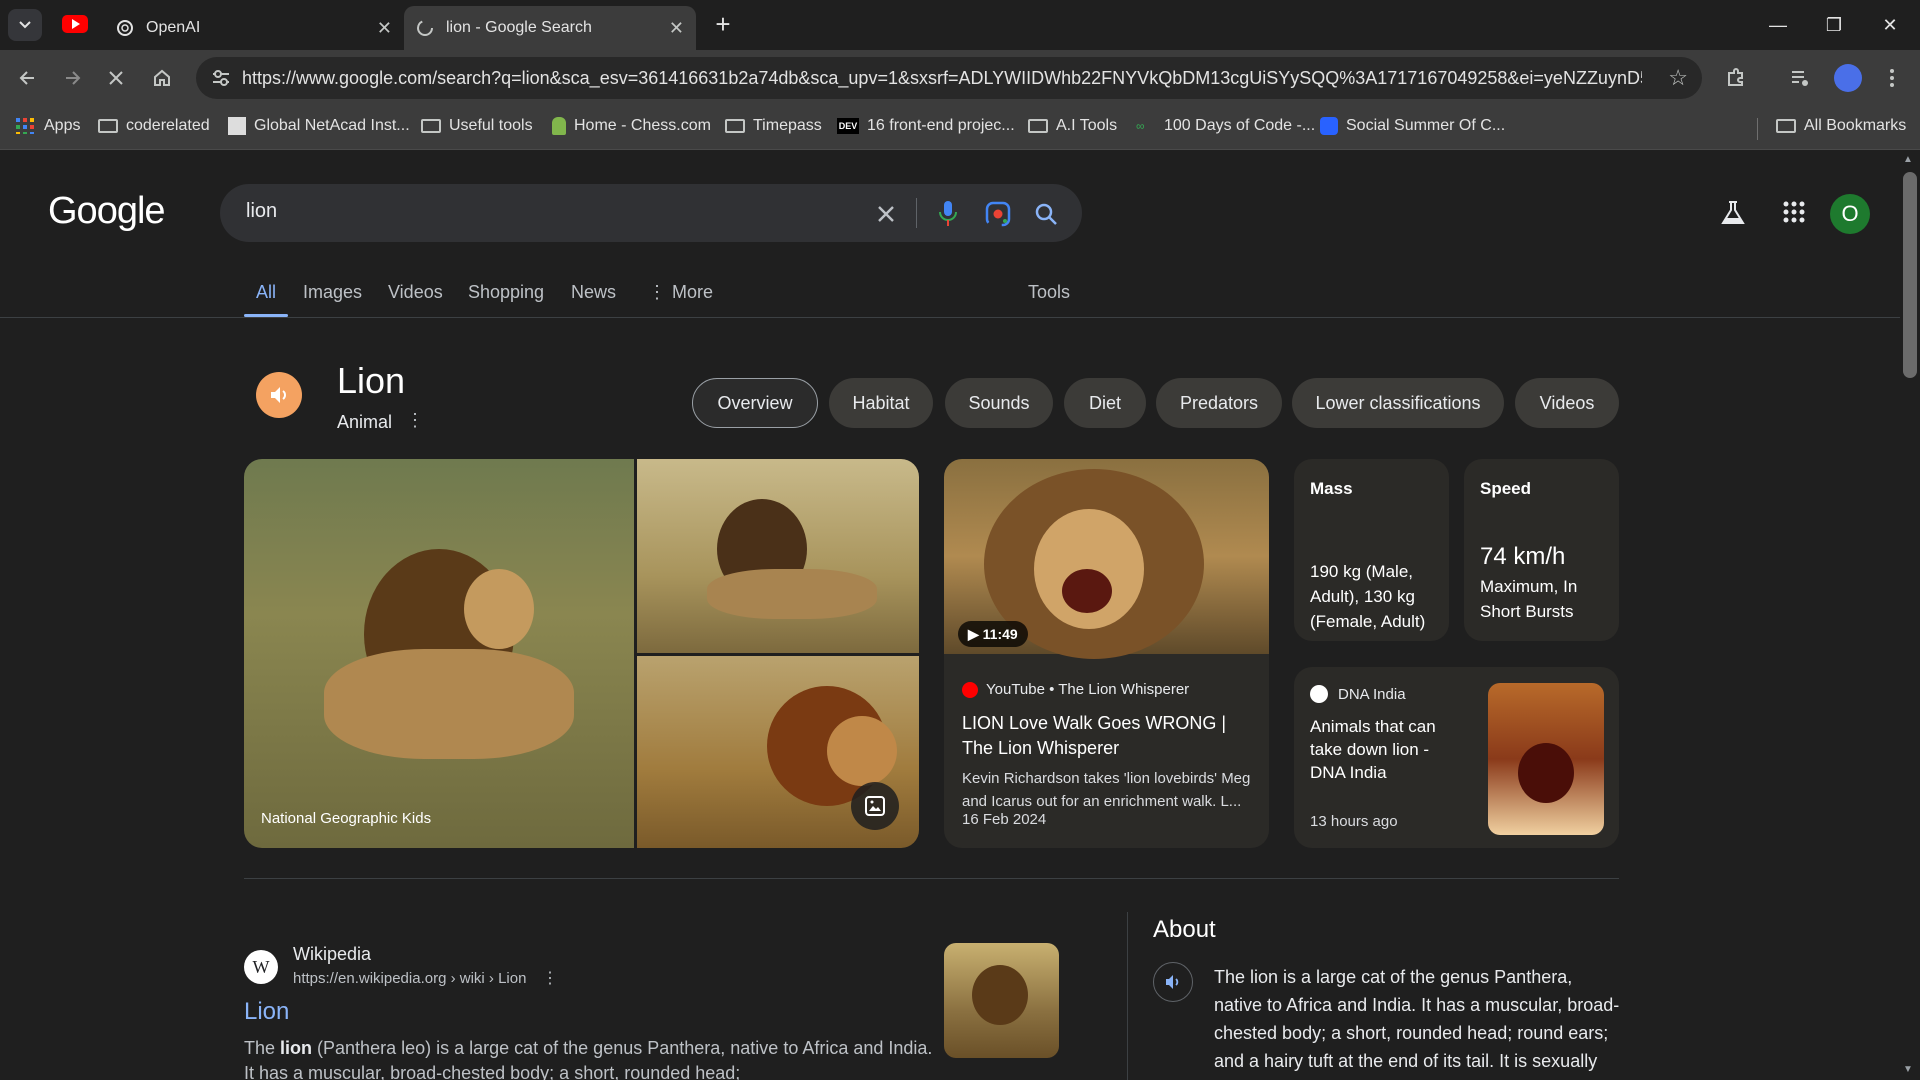 This screenshot has height=1080, width=1920. I want to click on youtube-tab-icon, so click(75, 24).